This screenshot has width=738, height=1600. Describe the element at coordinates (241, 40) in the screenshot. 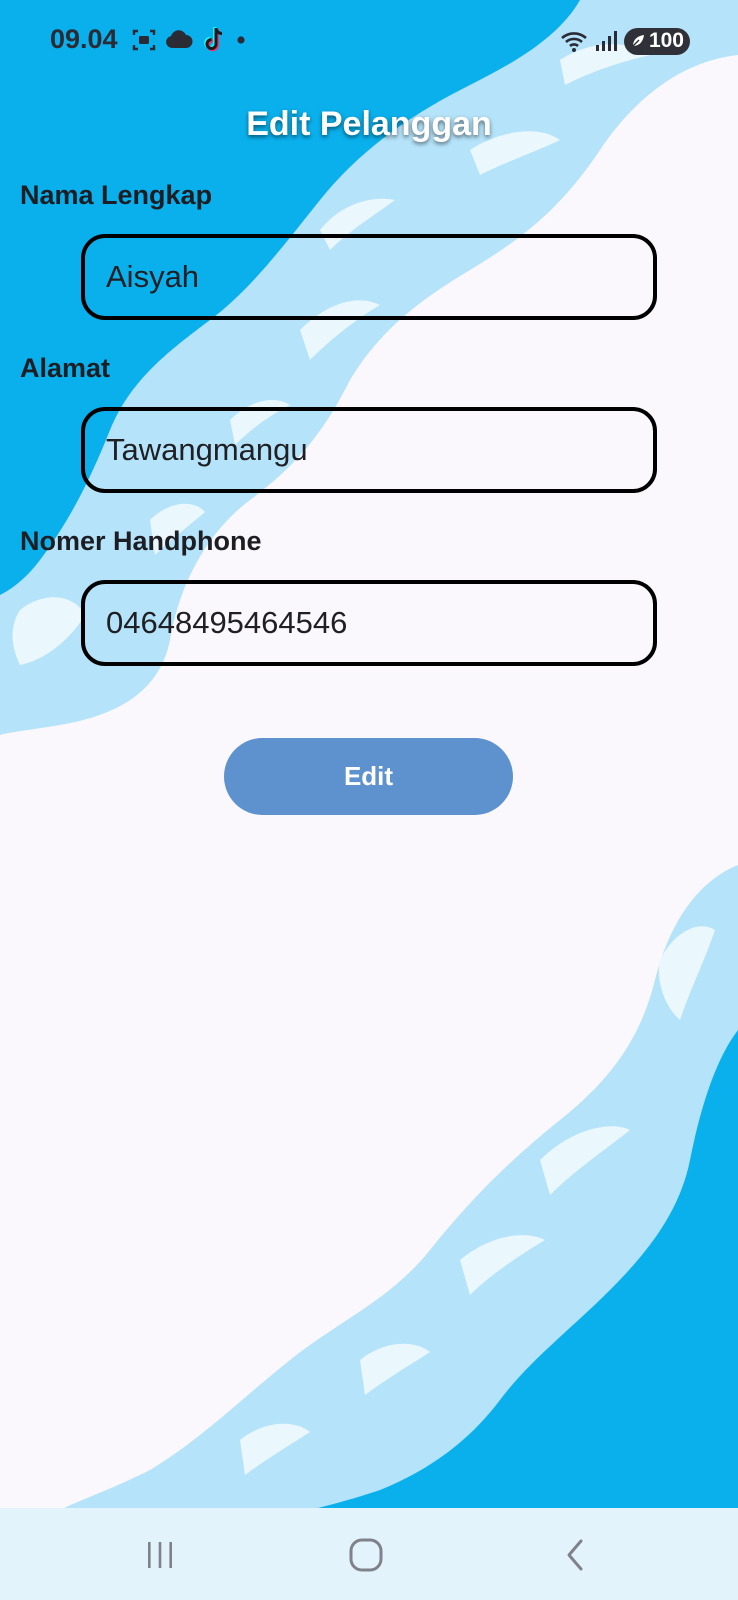

I see `notification-dot-icon` at that location.